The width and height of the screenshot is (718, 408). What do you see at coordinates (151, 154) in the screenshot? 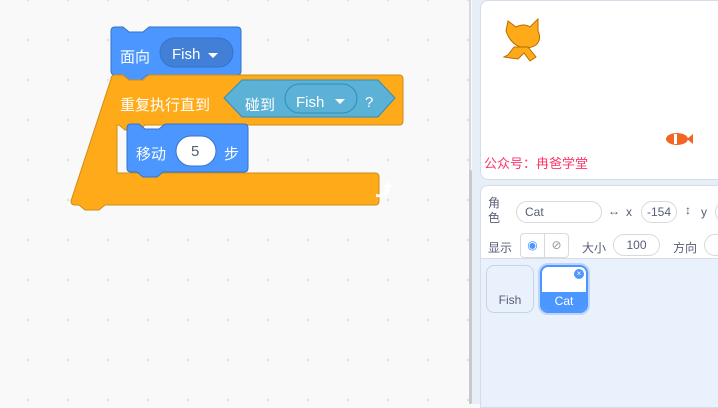
I see `move-label: 移动` at bounding box center [151, 154].